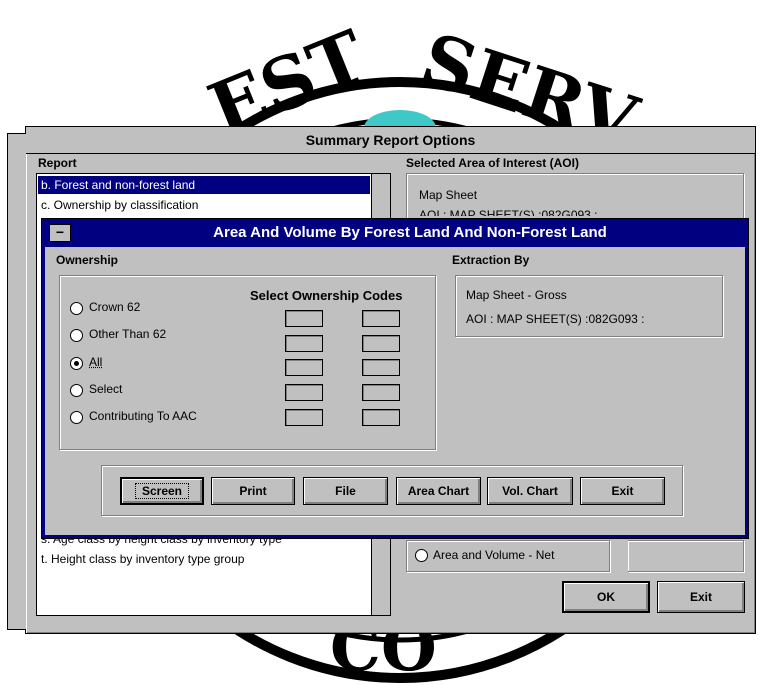 This screenshot has height=685, width=766. I want to click on extraction-label: Extraction By, so click(491, 260).